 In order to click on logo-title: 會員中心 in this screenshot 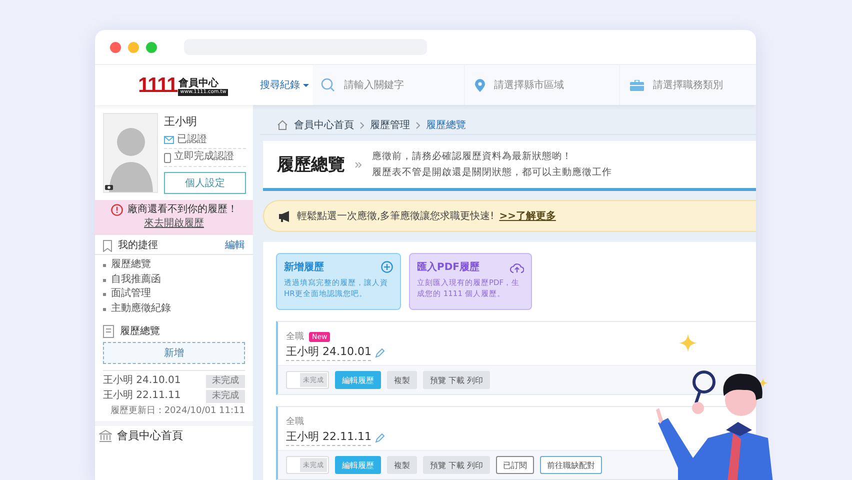, I will do `click(198, 83)`.